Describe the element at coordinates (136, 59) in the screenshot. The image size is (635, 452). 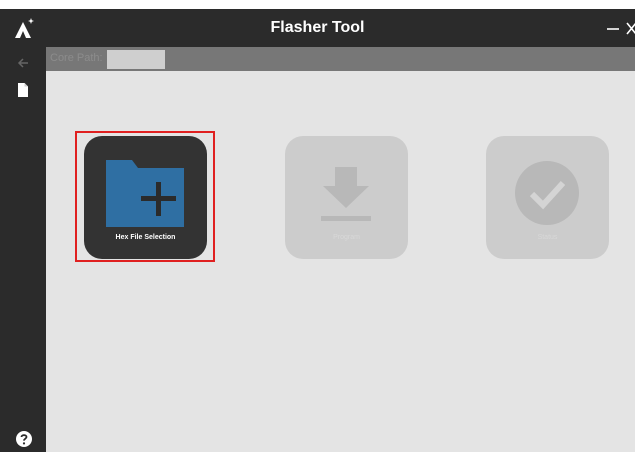
I see `path-input` at that location.